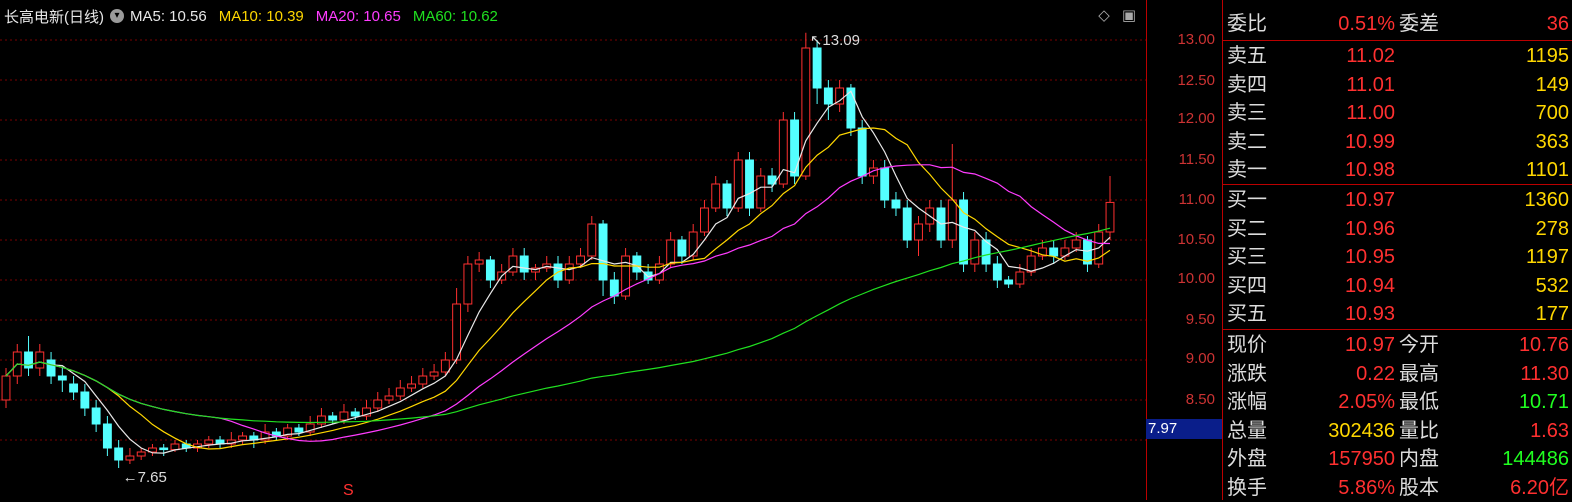 This screenshot has width=1572, height=502. Describe the element at coordinates (1104, 15) in the screenshot. I see `diamond-icon: ◇` at that location.